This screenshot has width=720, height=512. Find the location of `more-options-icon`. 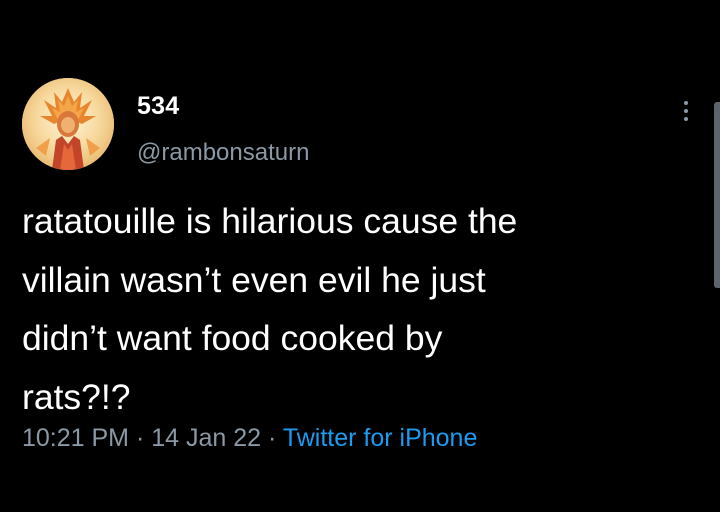

more-options-icon is located at coordinates (686, 111).